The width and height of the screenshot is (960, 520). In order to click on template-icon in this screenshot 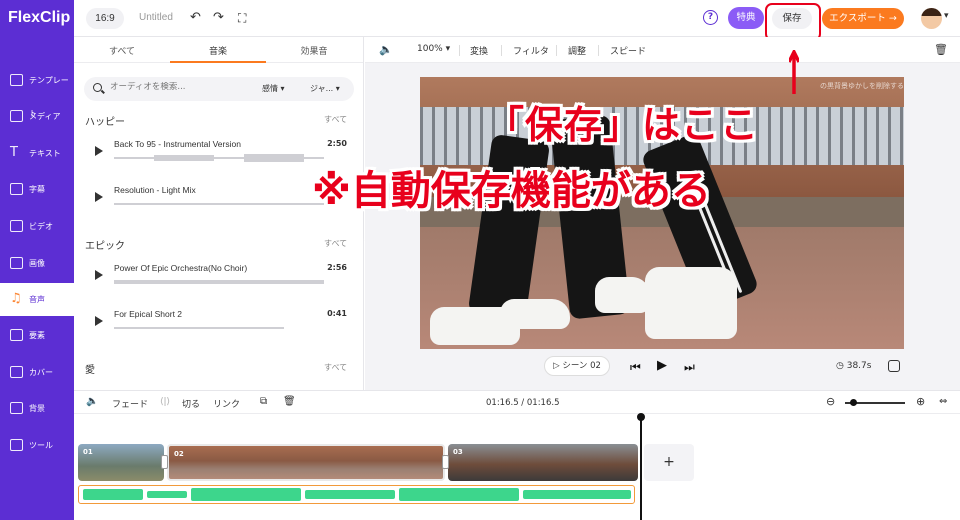, I will do `click(16, 80)`.